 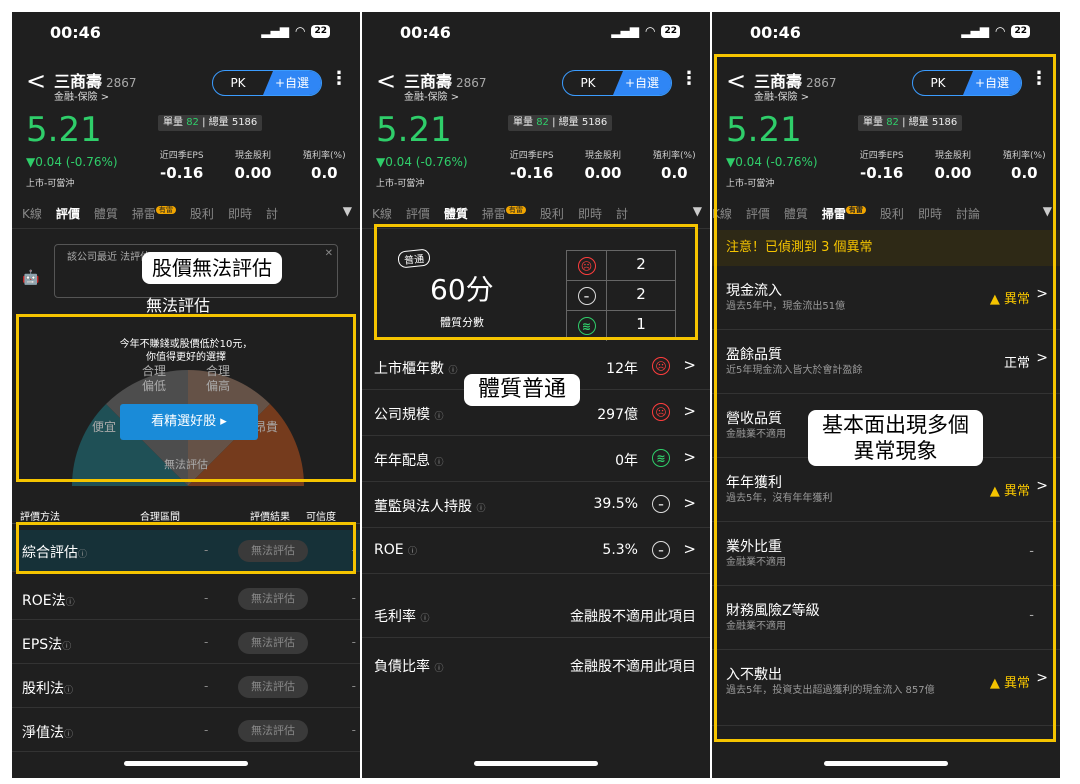 I want to click on divider, so click(x=186, y=228).